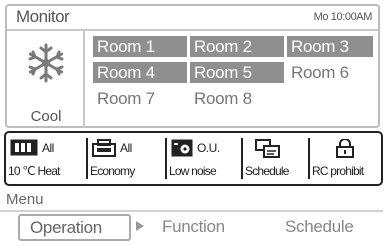 This screenshot has height=246, width=387. I want to click on schedule-menu-item: Schedule, so click(319, 227).